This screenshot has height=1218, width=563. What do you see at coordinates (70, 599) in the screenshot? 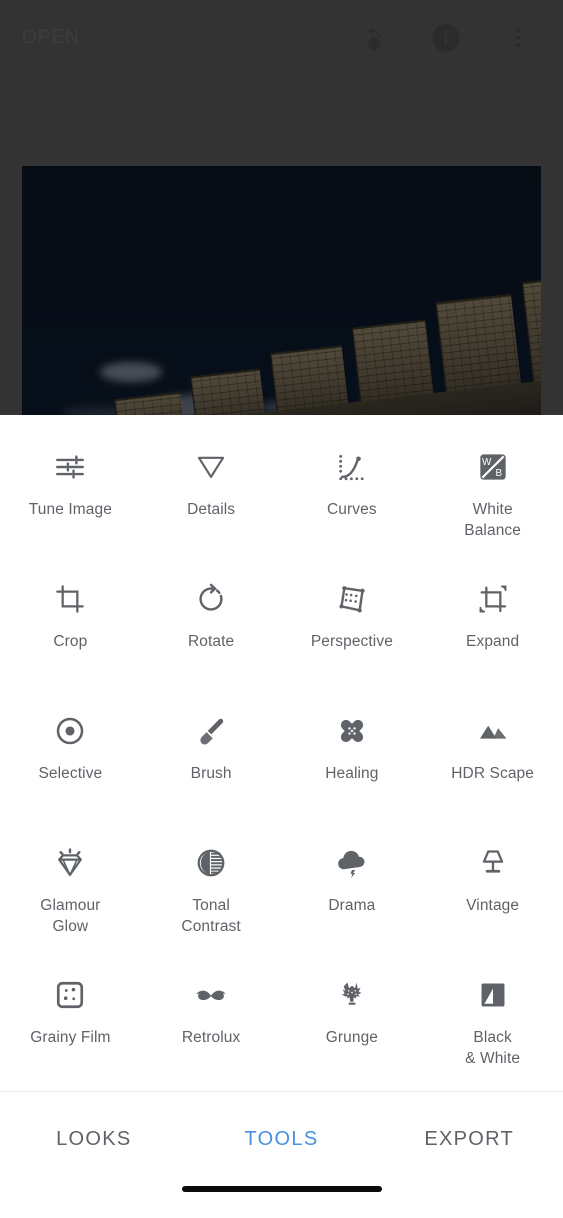
I see `crop-icon` at bounding box center [70, 599].